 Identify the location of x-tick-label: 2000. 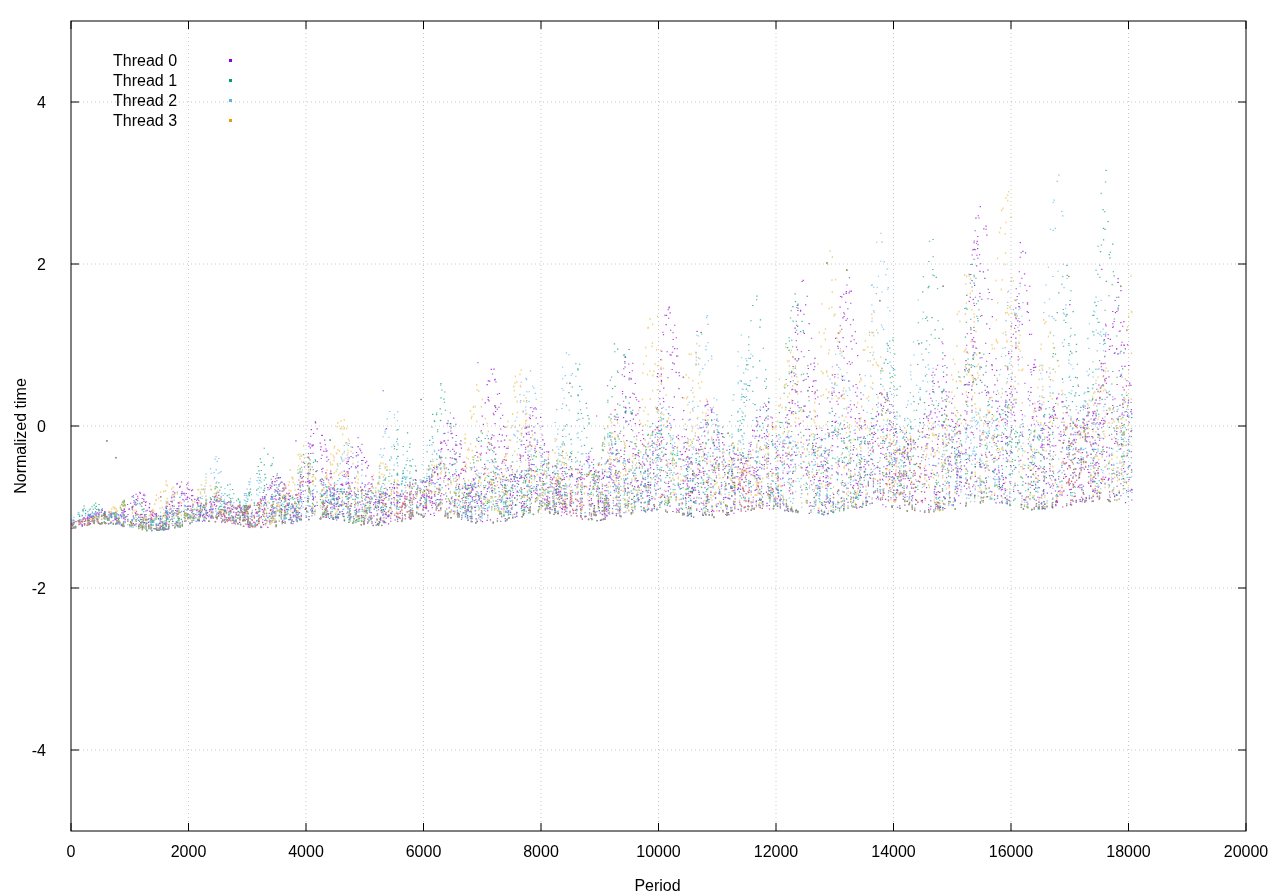
(188, 851).